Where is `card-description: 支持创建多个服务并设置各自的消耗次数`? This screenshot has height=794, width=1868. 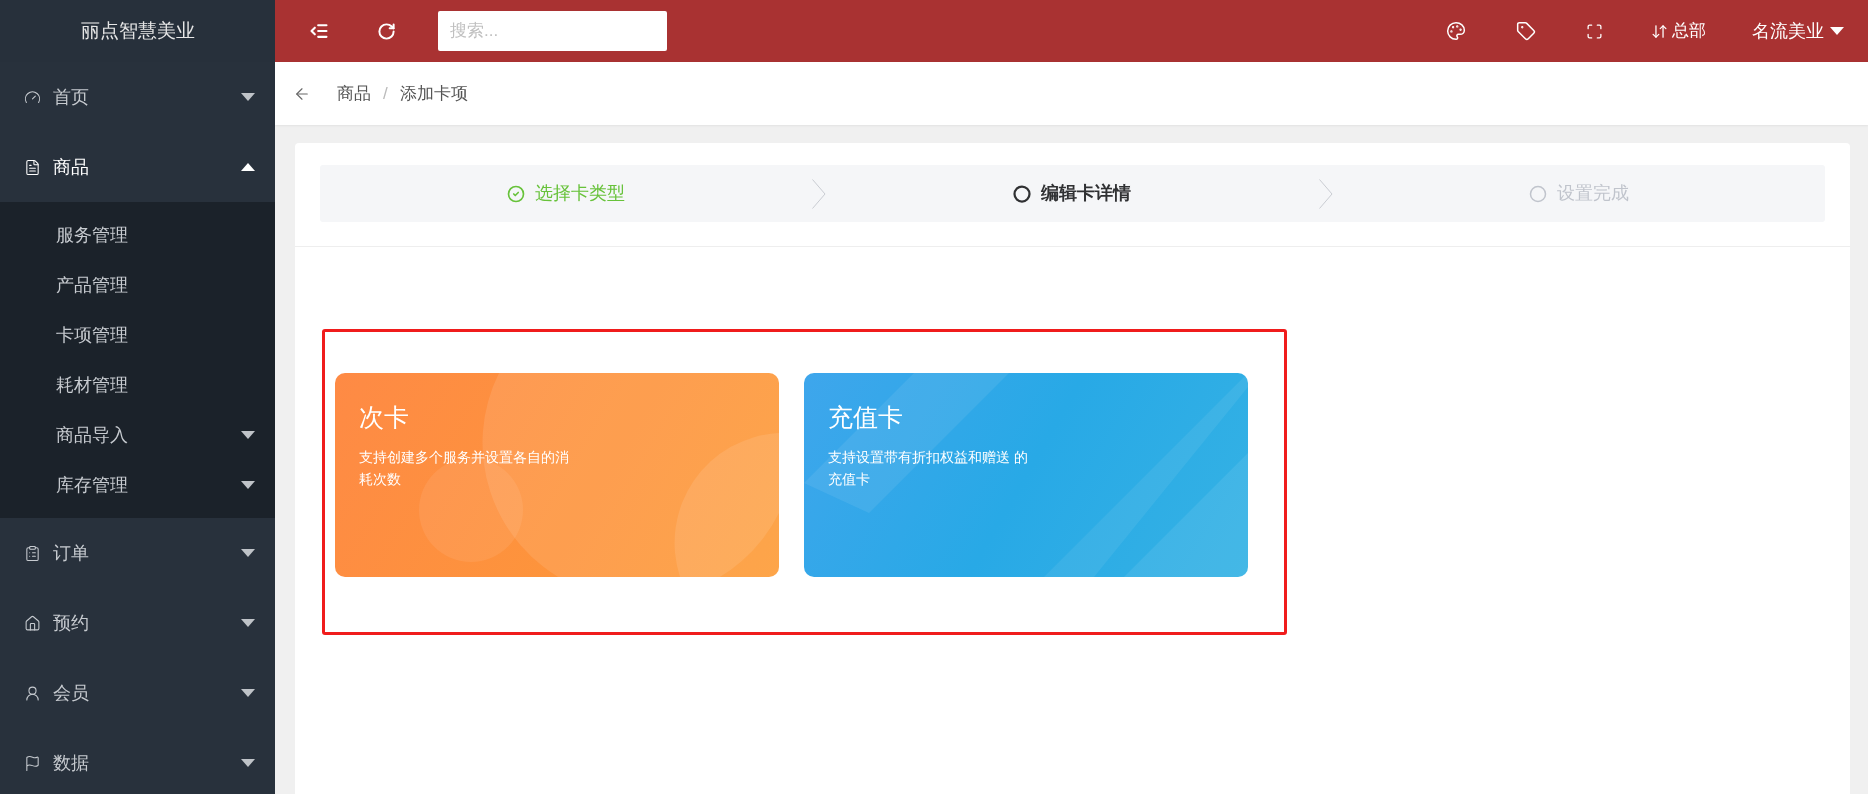
card-description: 支持创建多个服务并设置各自的消耗次数 is located at coordinates (464, 468).